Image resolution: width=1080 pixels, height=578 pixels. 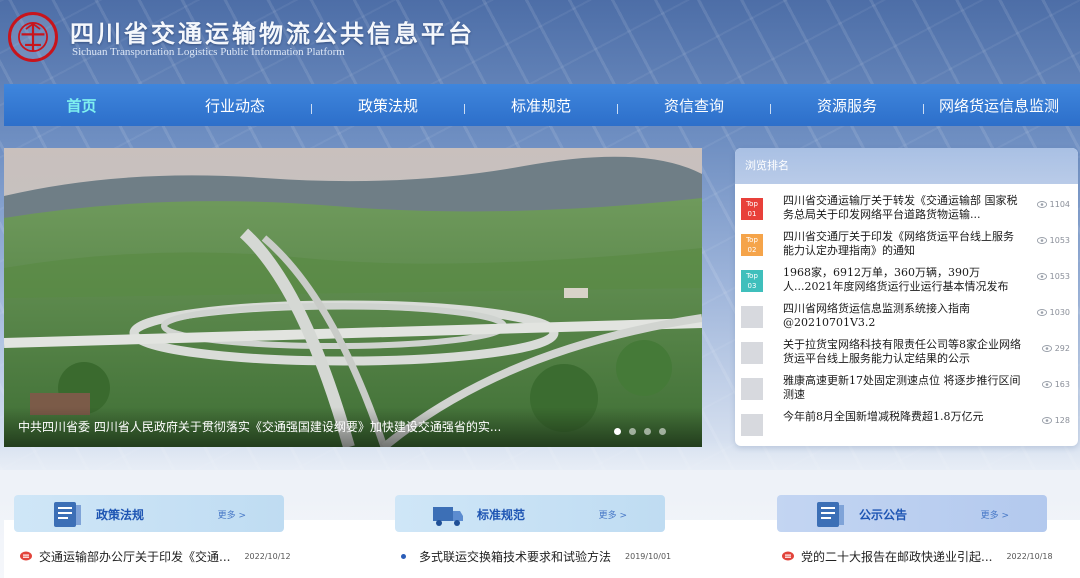 I want to click on view-count: 1104, so click(x=1053, y=204).